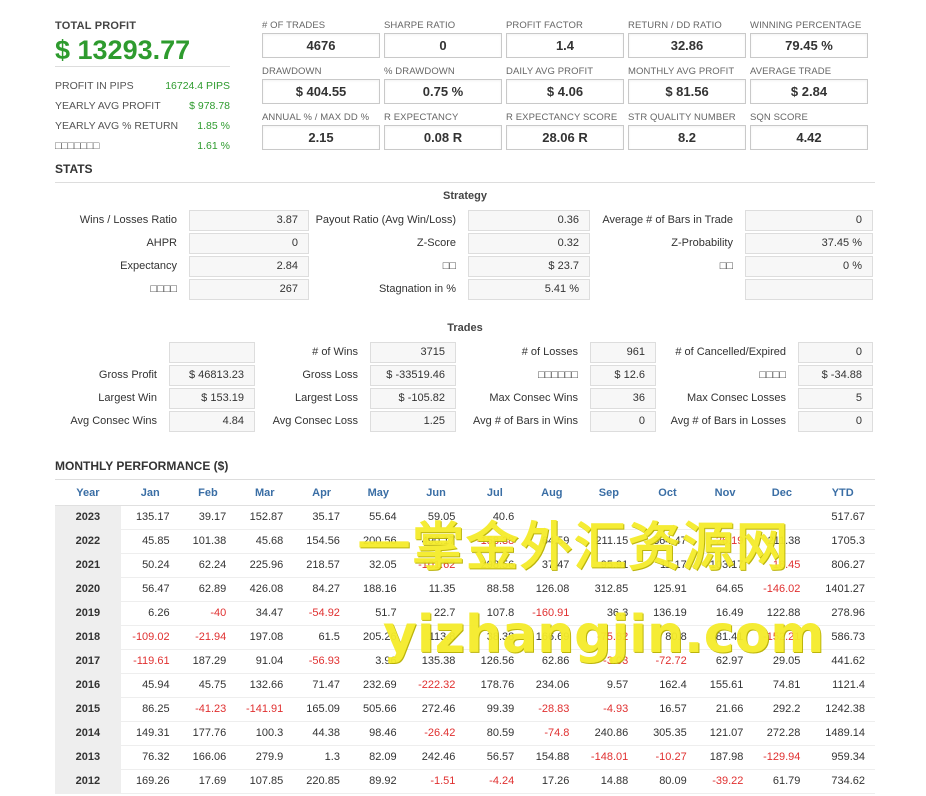 This screenshot has width=926, height=796. Describe the element at coordinates (806, 25) in the screenshot. I see `metric-label: WINNING PERCENTAGE` at that location.